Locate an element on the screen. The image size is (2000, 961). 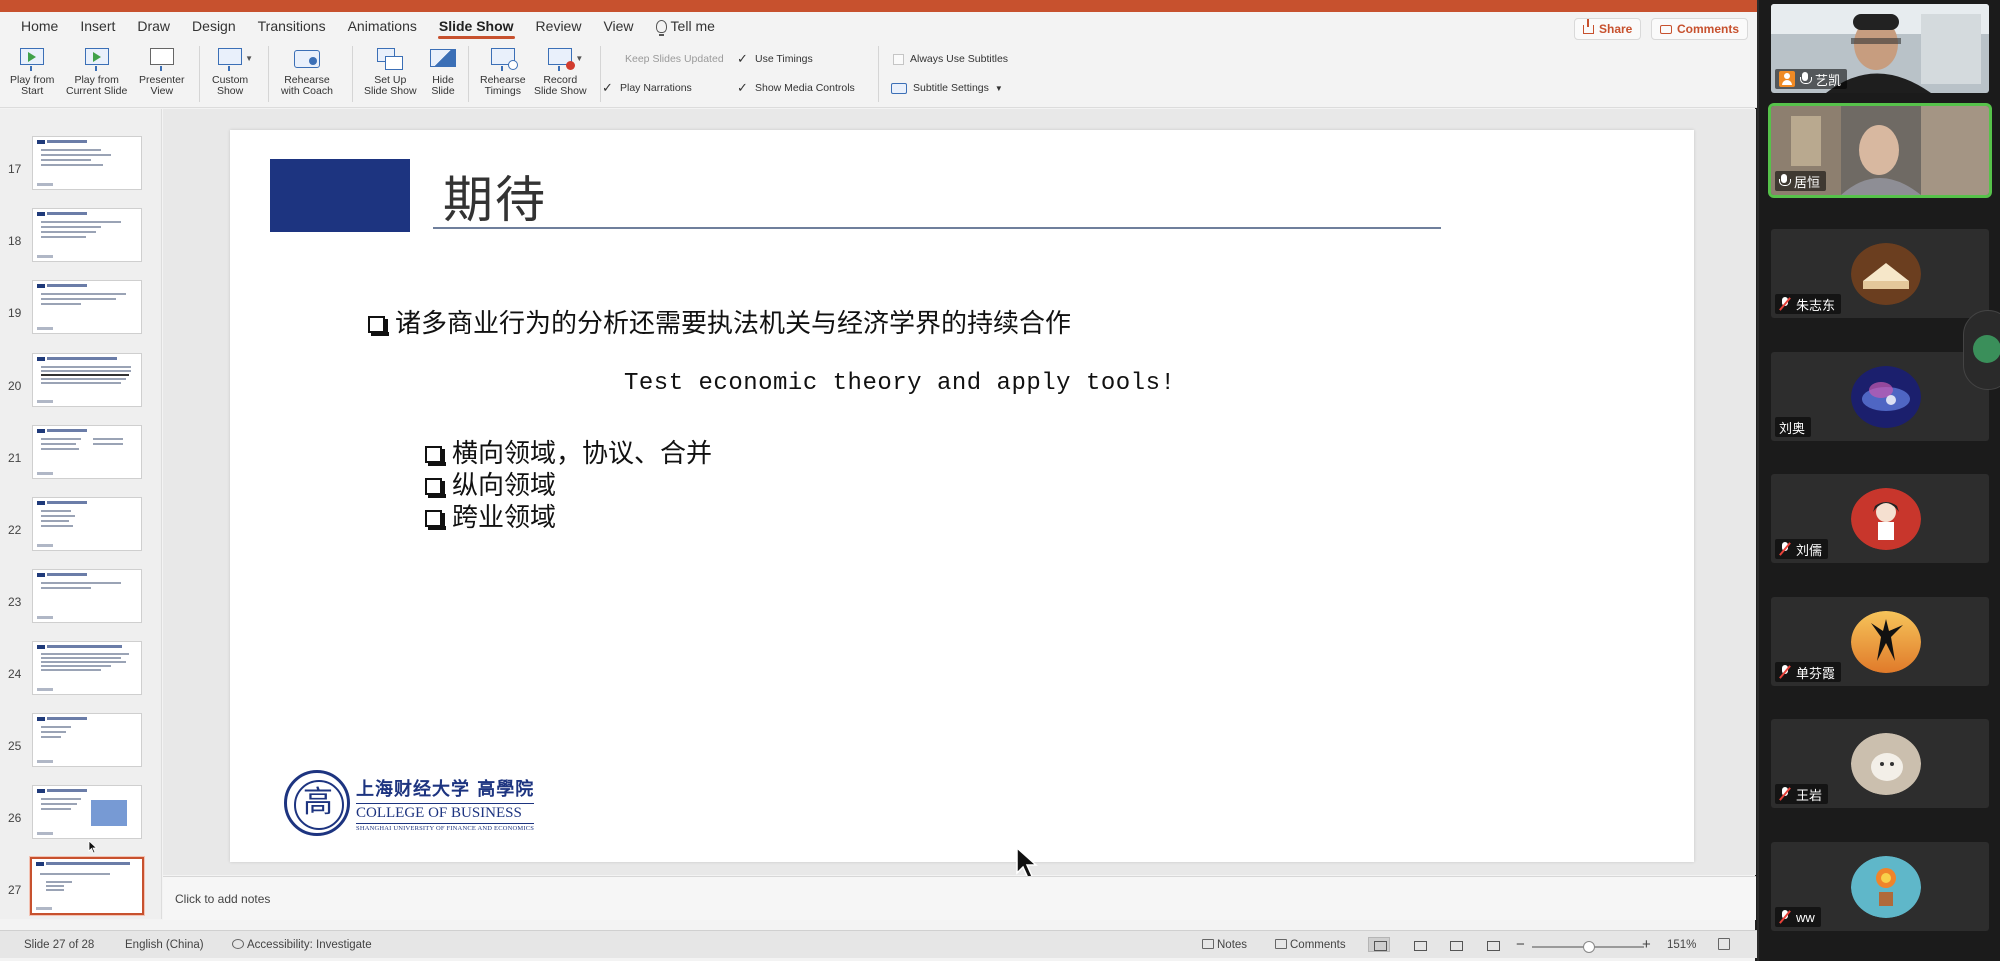
animal-avatar-icon is located at coordinates (1886, 764).